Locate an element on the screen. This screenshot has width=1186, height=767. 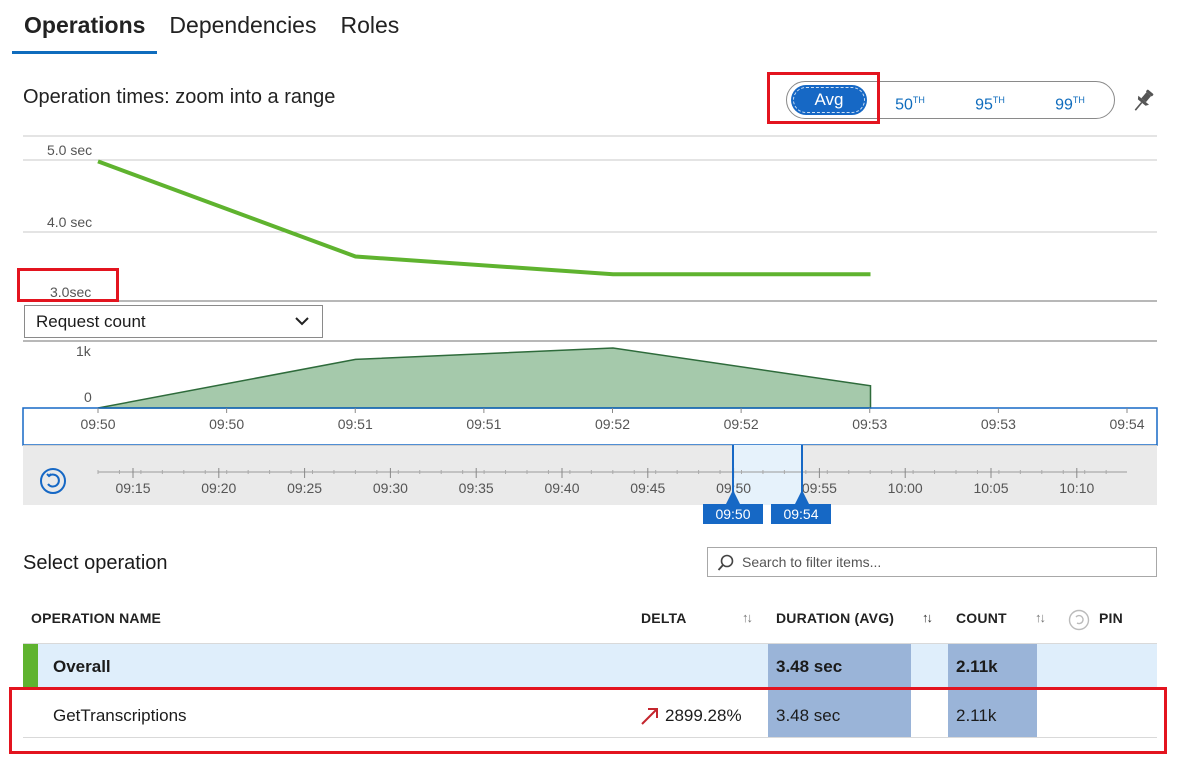
y-tick-label: 1k is located at coordinates (84, 351).